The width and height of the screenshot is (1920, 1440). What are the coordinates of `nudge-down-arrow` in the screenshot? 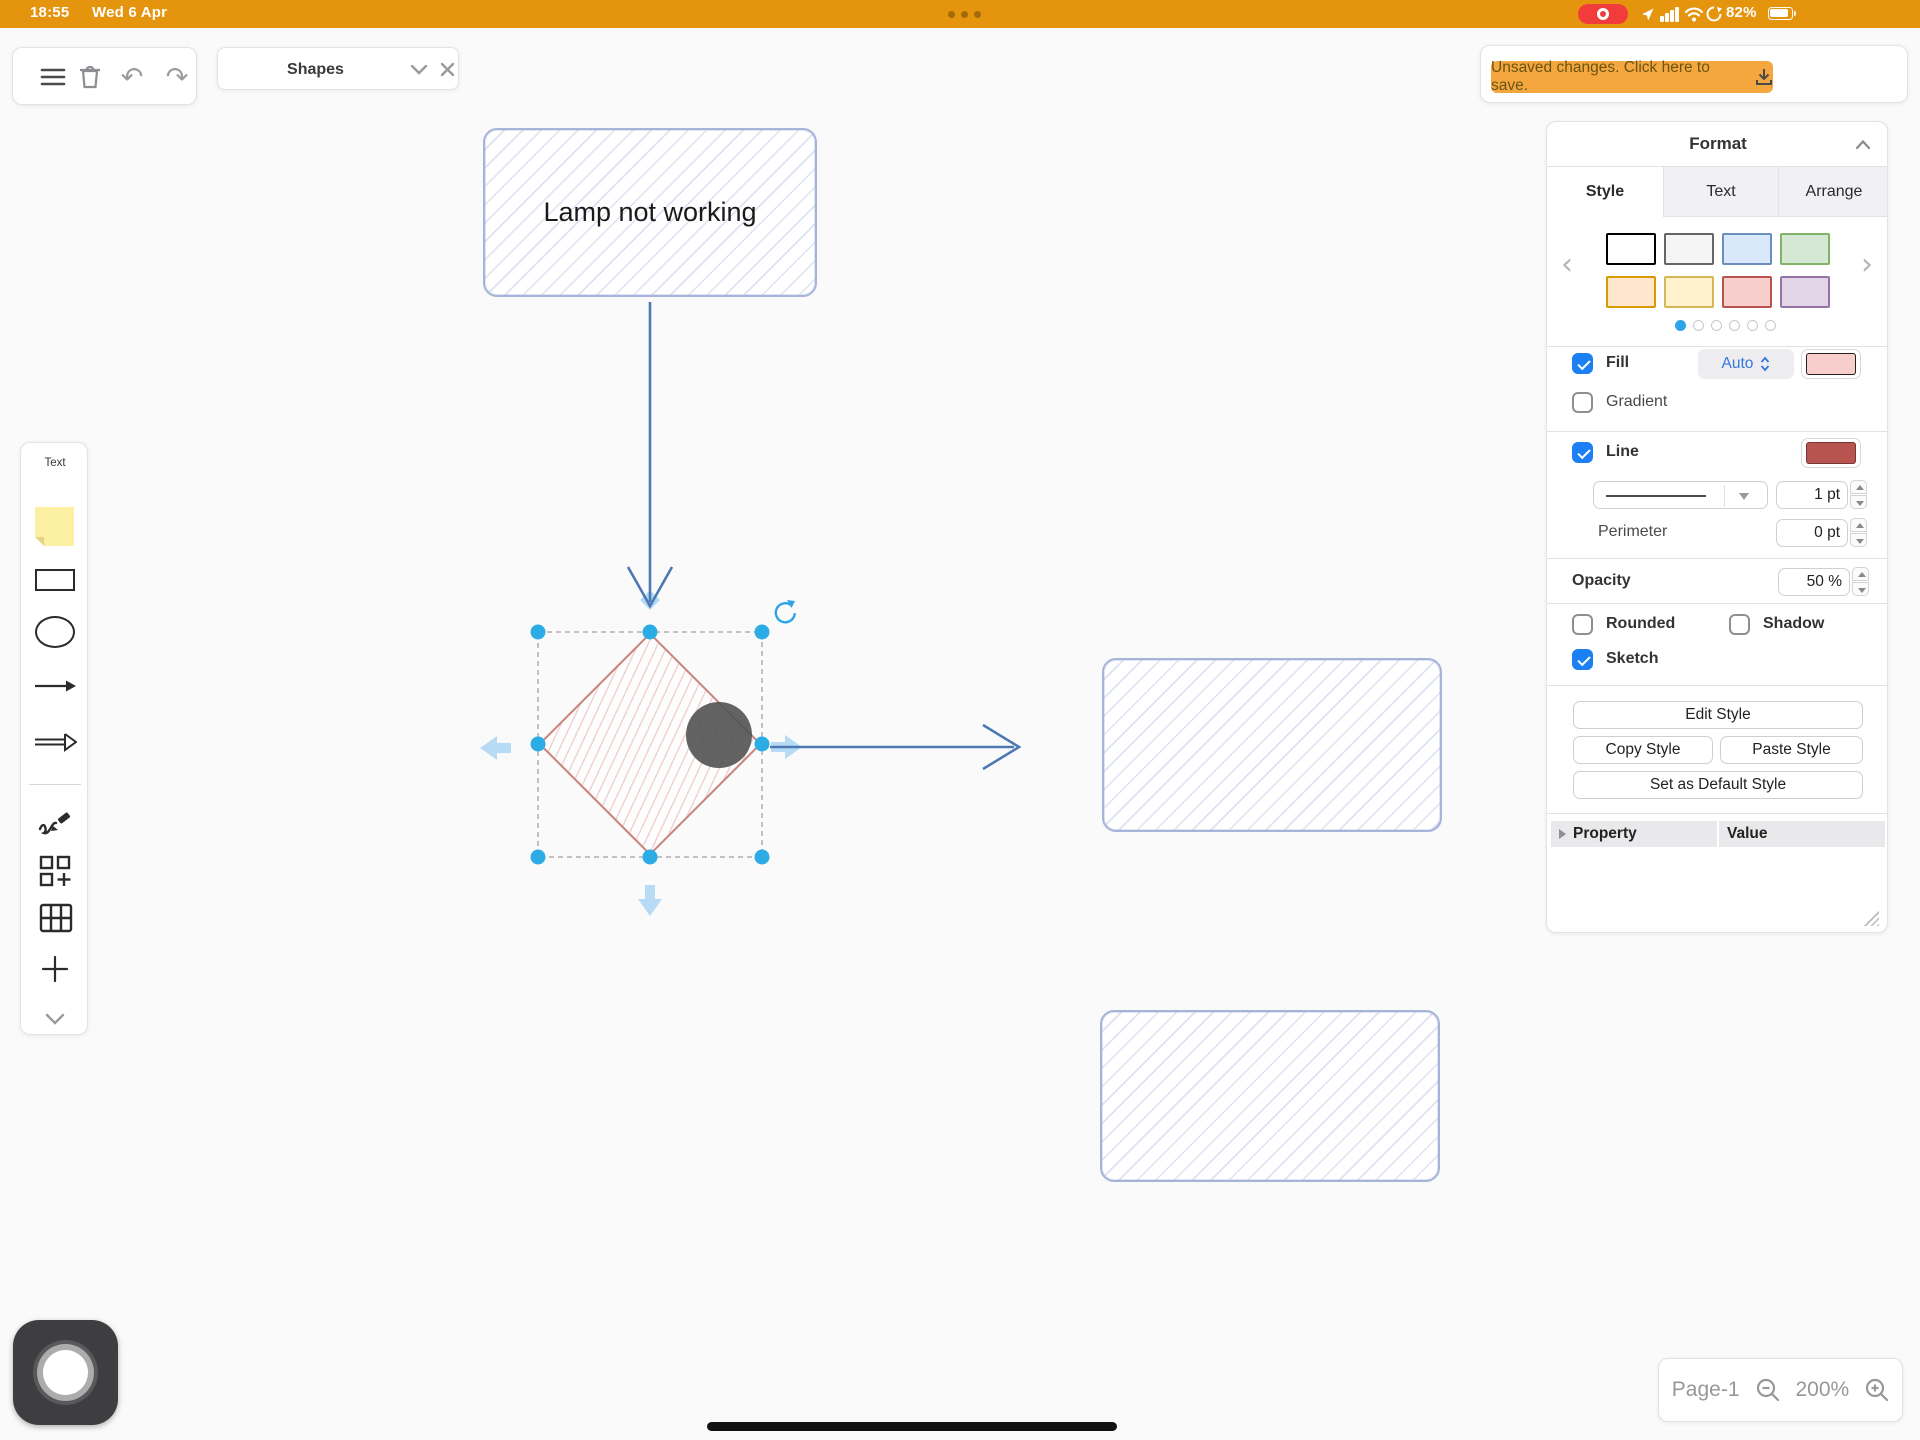 It's located at (650, 900).